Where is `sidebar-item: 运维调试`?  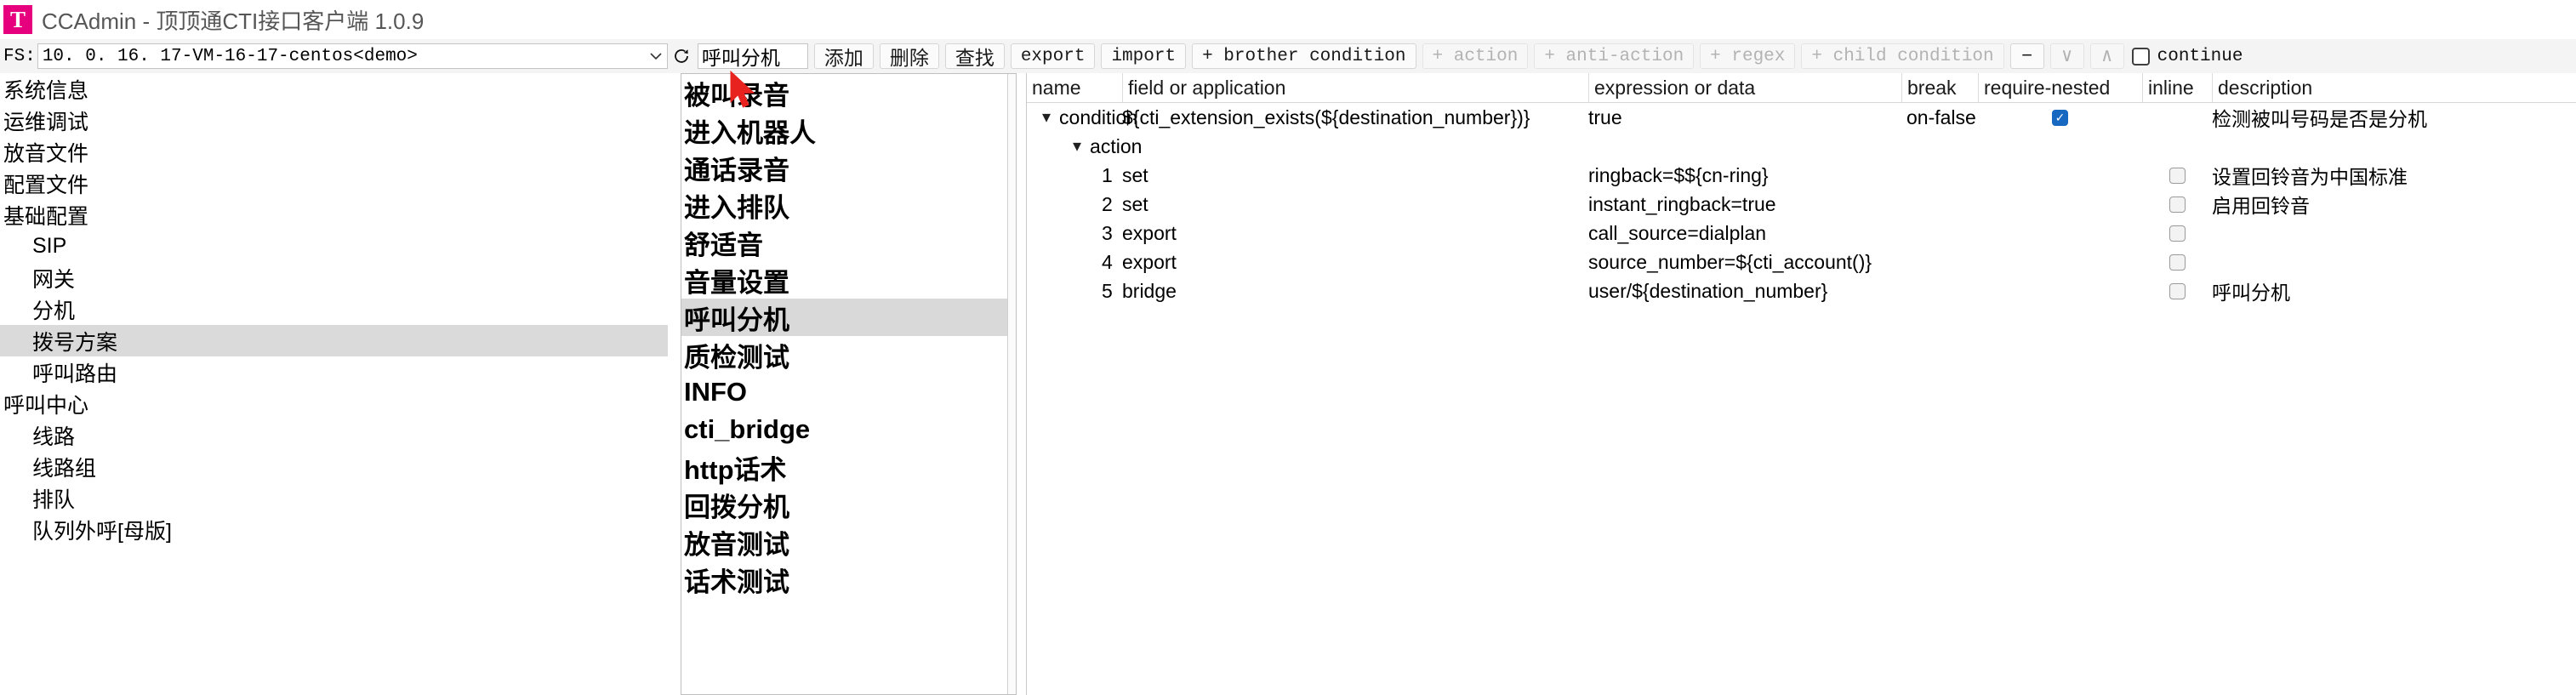
sidebar-item: 运维调试 is located at coordinates (334, 121).